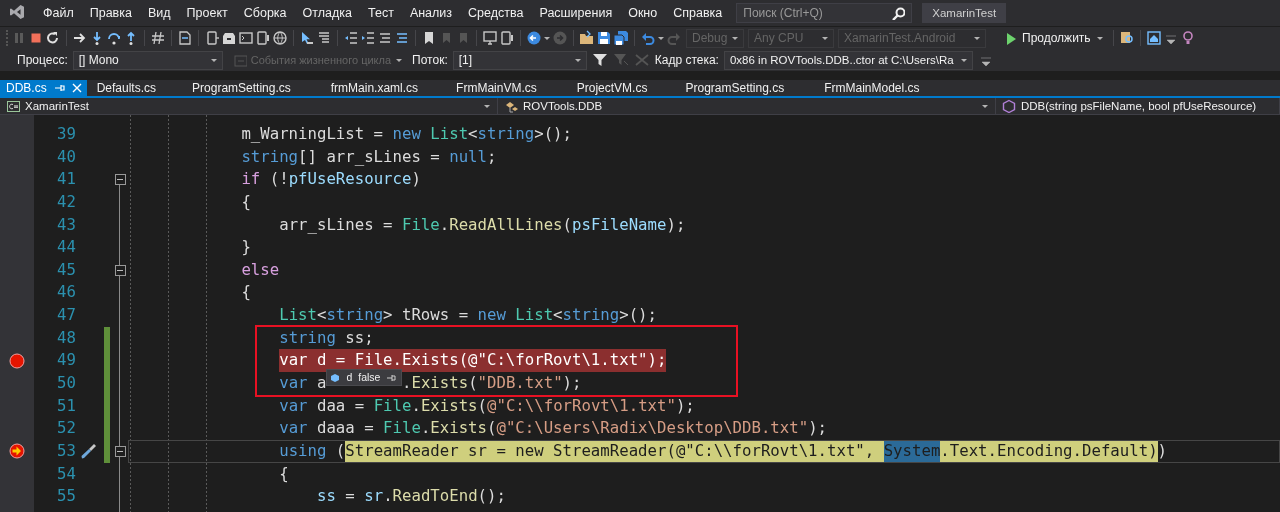 This screenshot has width=1280, height=512. Describe the element at coordinates (431, 13) in the screenshot. I see `menu-item: Анализ` at that location.